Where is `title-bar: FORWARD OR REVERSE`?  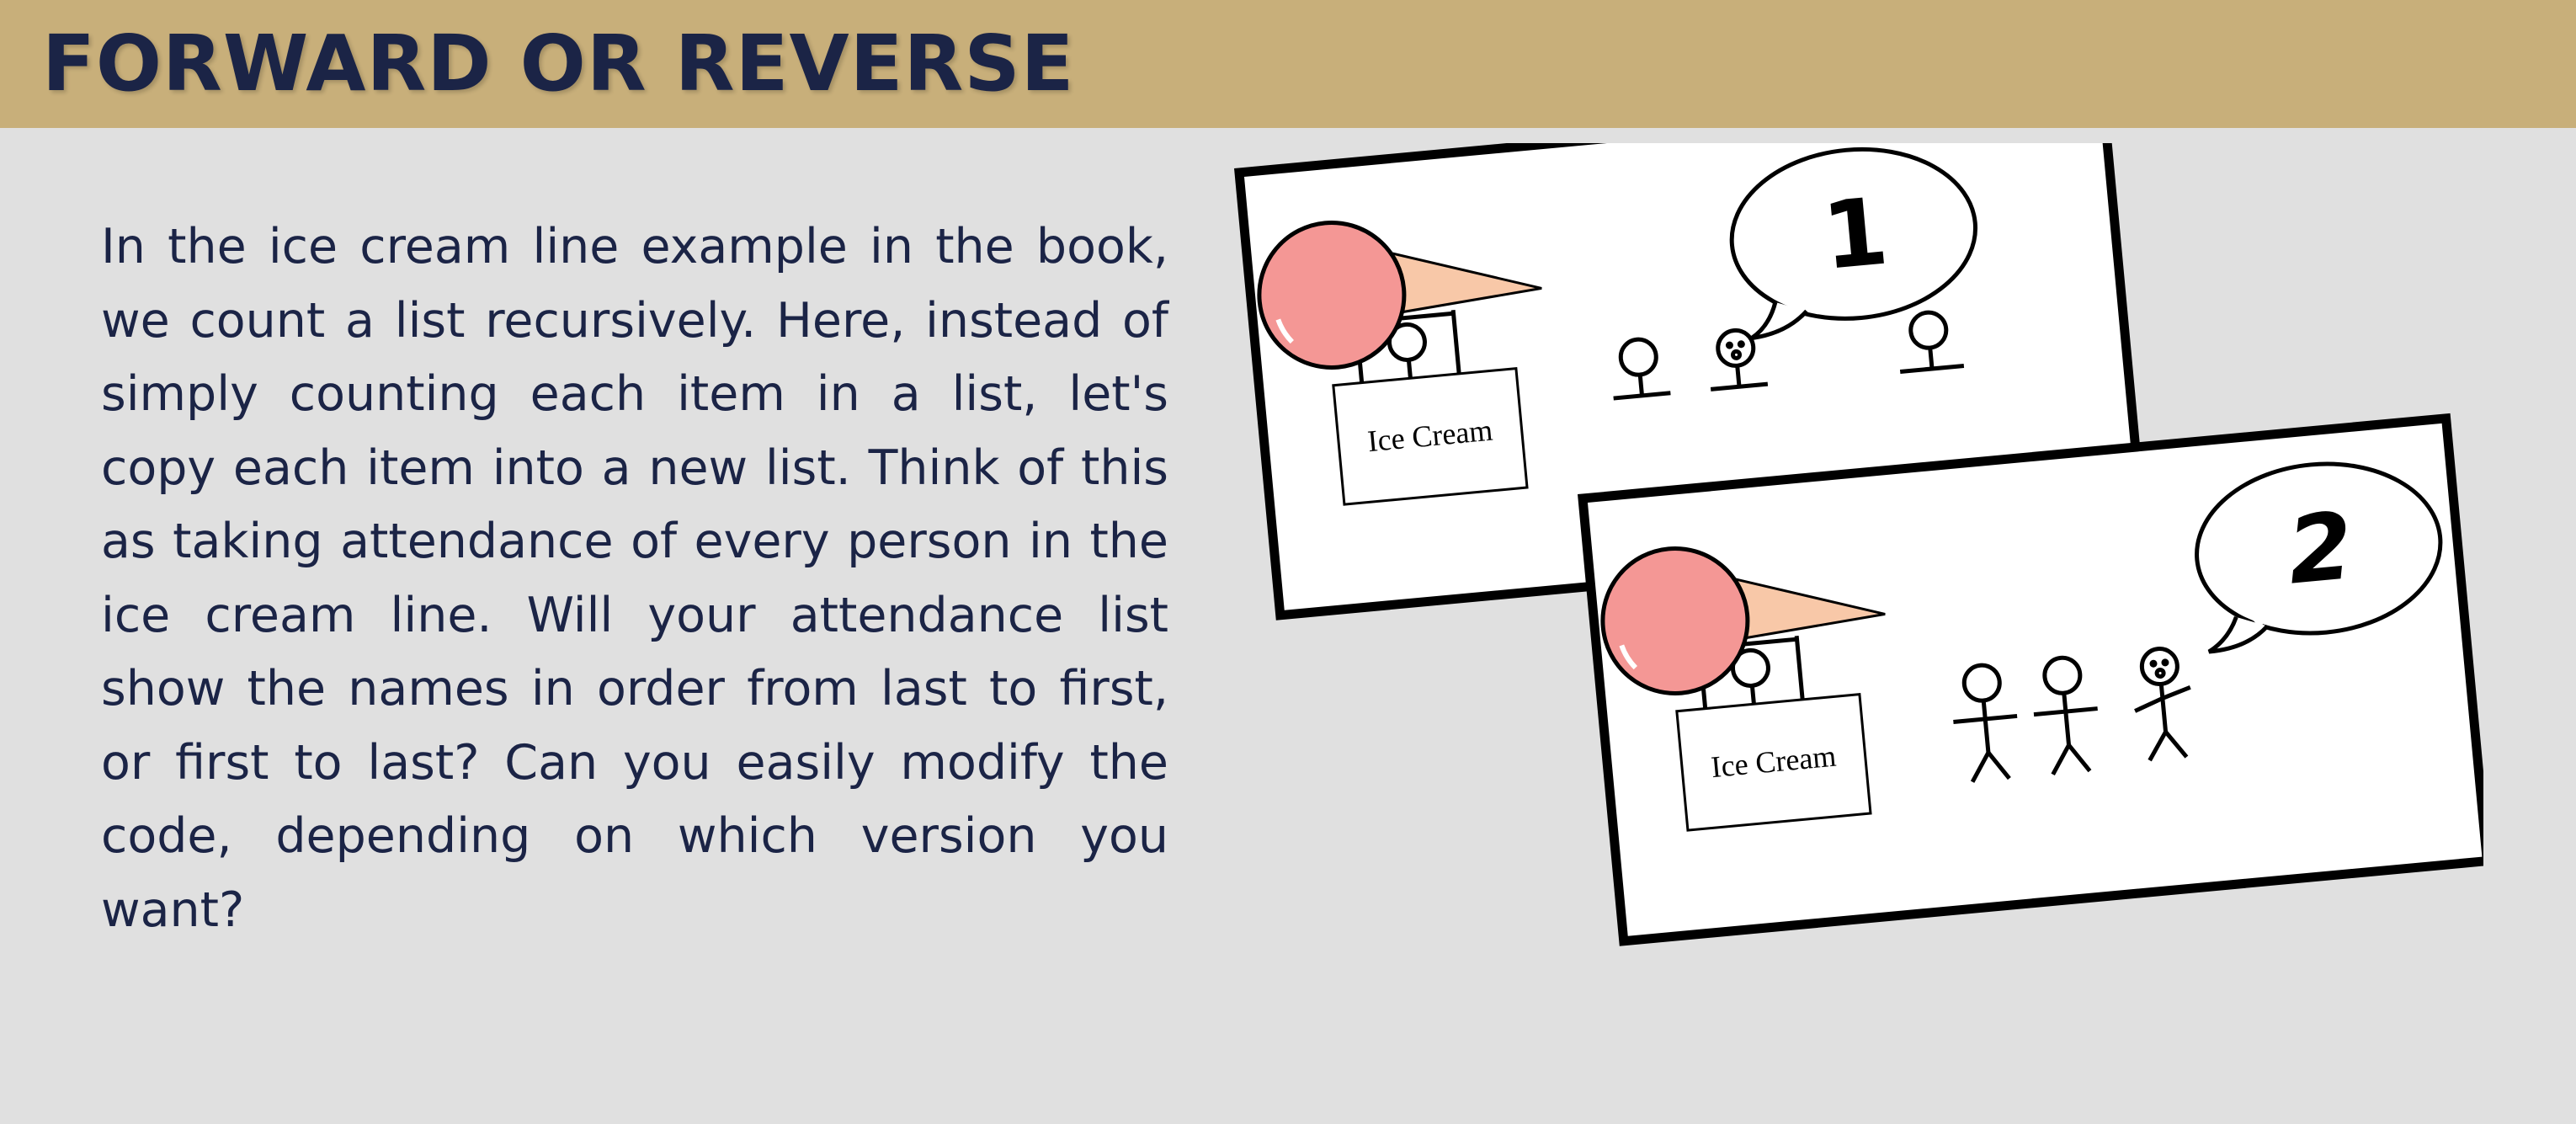
title-bar: FORWARD OR REVERSE is located at coordinates (1288, 64).